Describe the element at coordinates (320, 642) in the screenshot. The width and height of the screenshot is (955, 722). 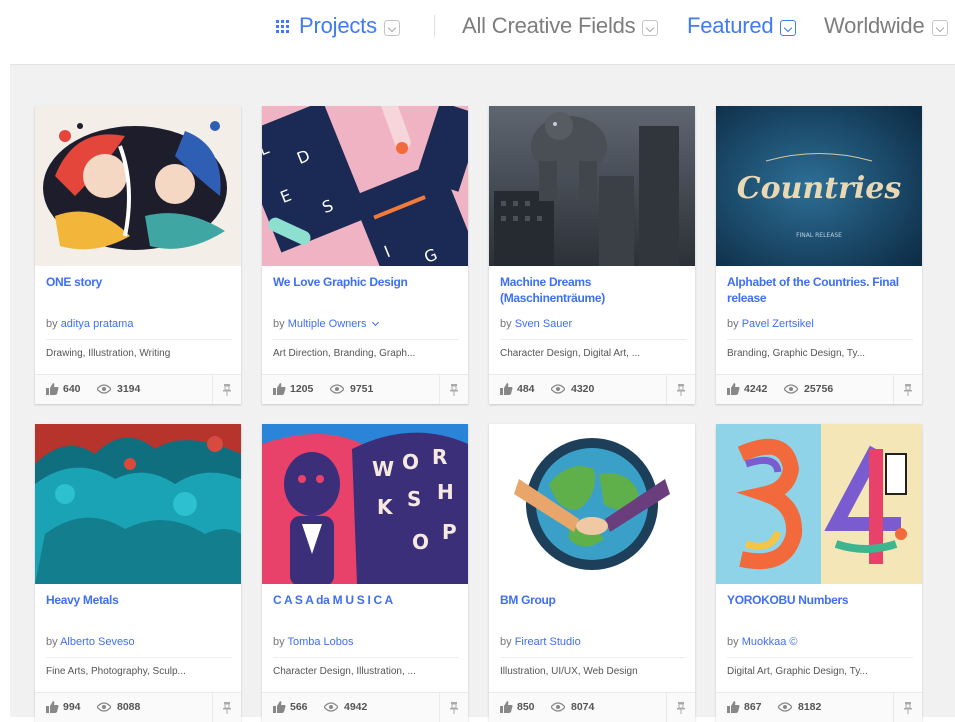
I see `owner-link: Tomba Lobos` at that location.